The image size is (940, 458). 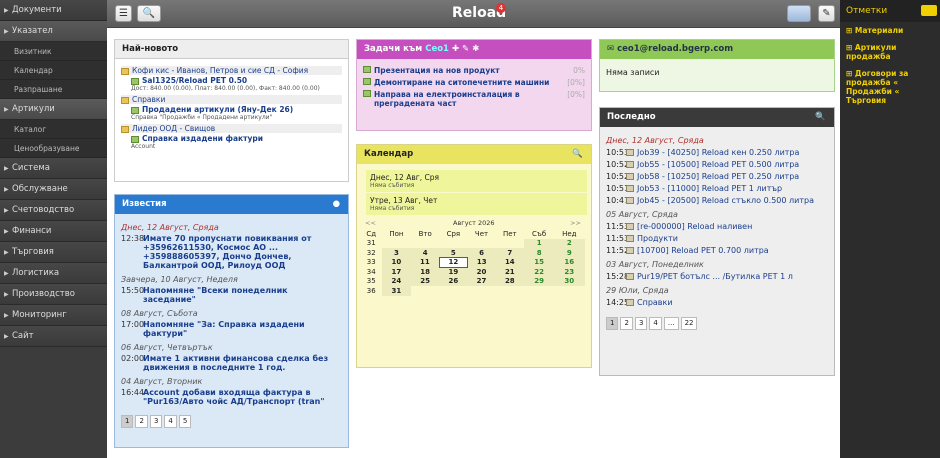 What do you see at coordinates (53, 252) in the screenshot?
I see `sidebar-item: ▶ Търговия` at bounding box center [53, 252].